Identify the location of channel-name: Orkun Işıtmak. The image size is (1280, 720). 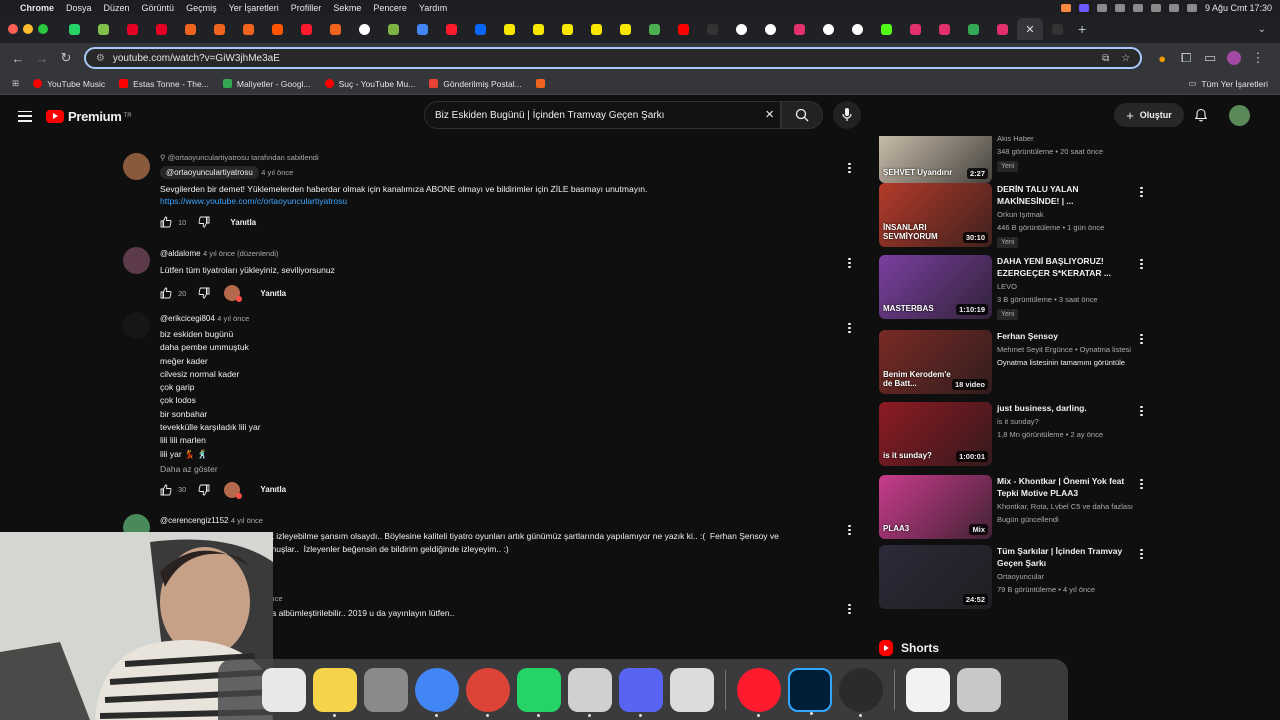
(1067, 214).